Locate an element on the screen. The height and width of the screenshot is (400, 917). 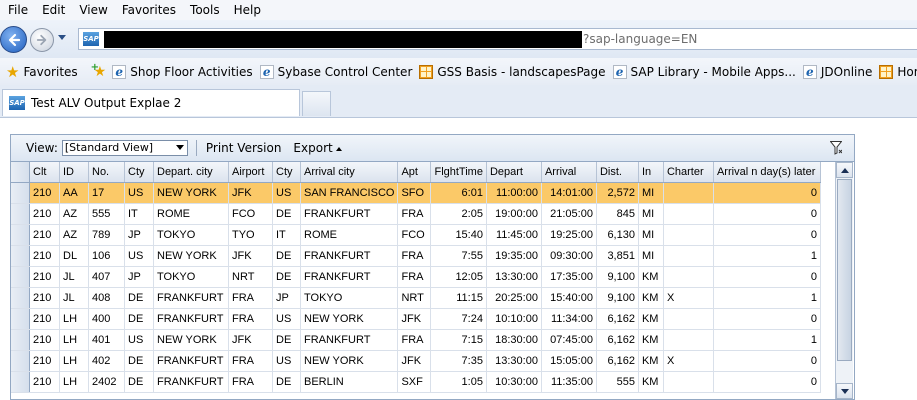
table-cell: 555 is located at coordinates (106, 214).